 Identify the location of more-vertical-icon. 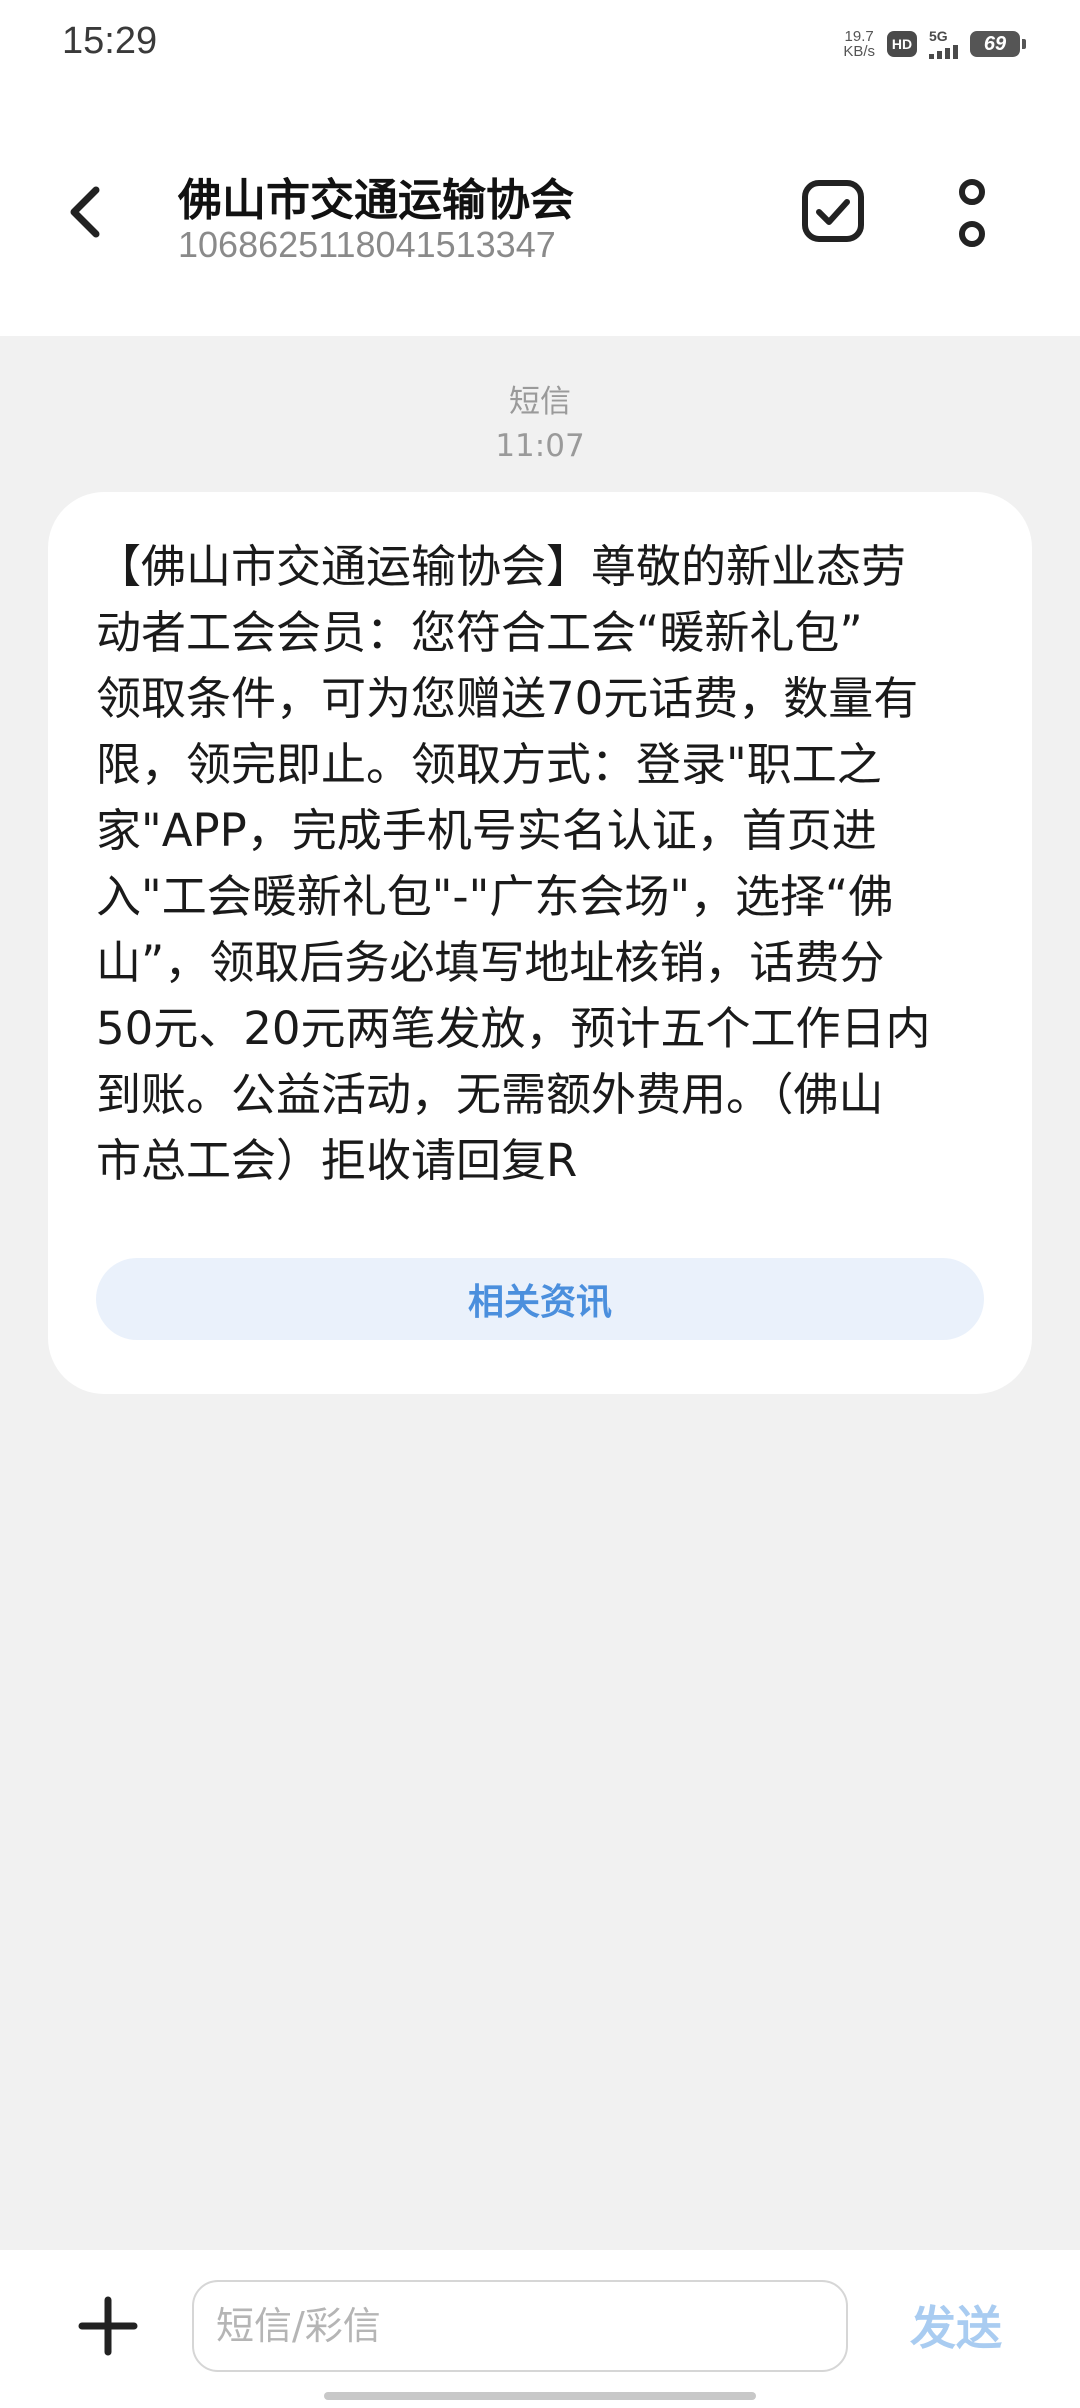
(972, 213).